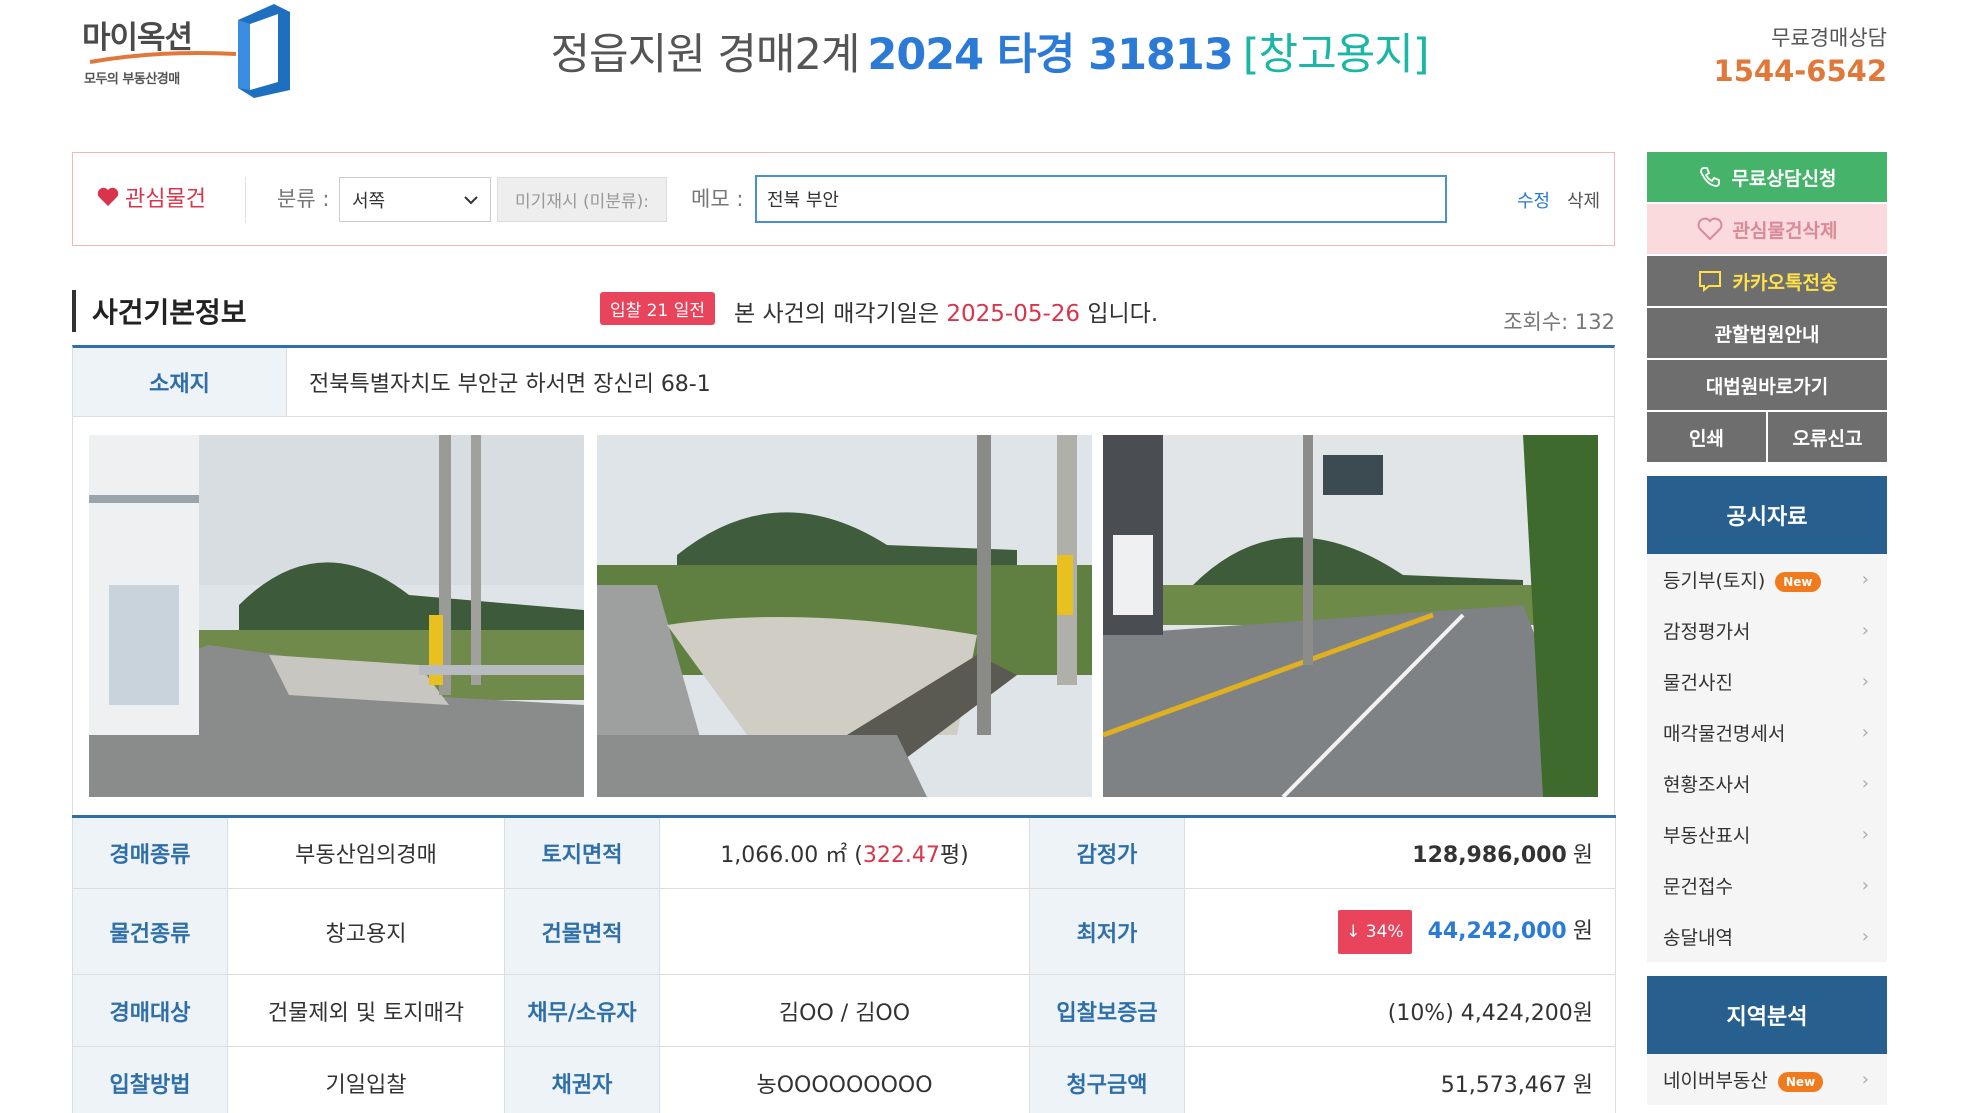 The width and height of the screenshot is (1979, 1113). Describe the element at coordinates (1533, 200) in the screenshot. I see `memo-edit-link: 수정` at that location.